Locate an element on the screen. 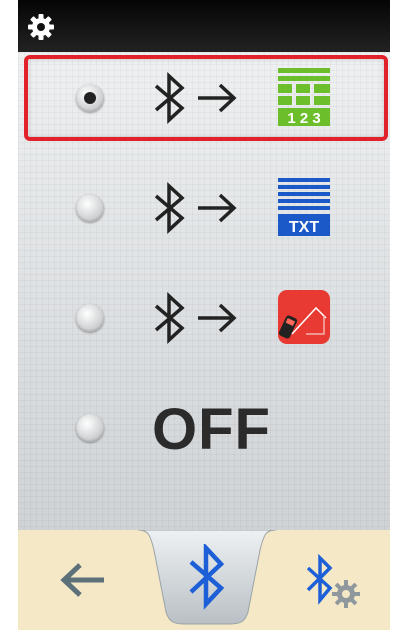 This screenshot has height=630, width=398. bluetooth-settings-icon is located at coordinates (333, 581).